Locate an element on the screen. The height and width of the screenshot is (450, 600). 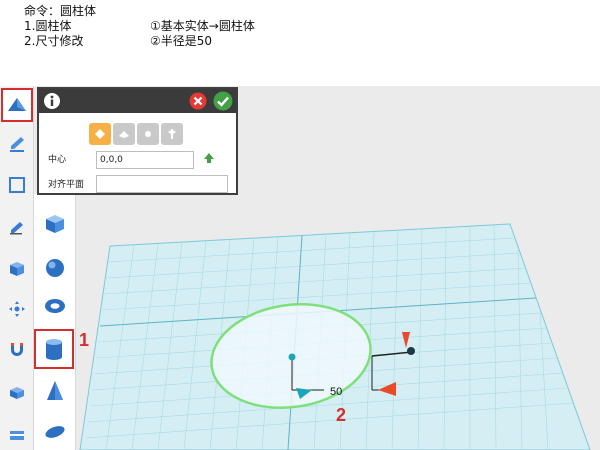
placement-mode-group is located at coordinates (136, 134).